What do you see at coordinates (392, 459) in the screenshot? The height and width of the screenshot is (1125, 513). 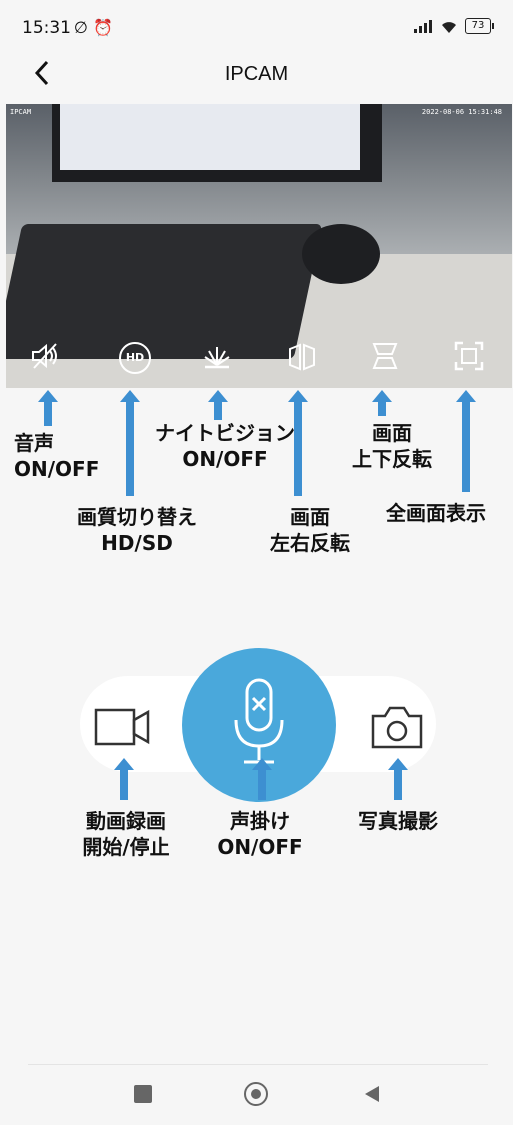 I see `annotation-flip-line2: 上下反転` at bounding box center [392, 459].